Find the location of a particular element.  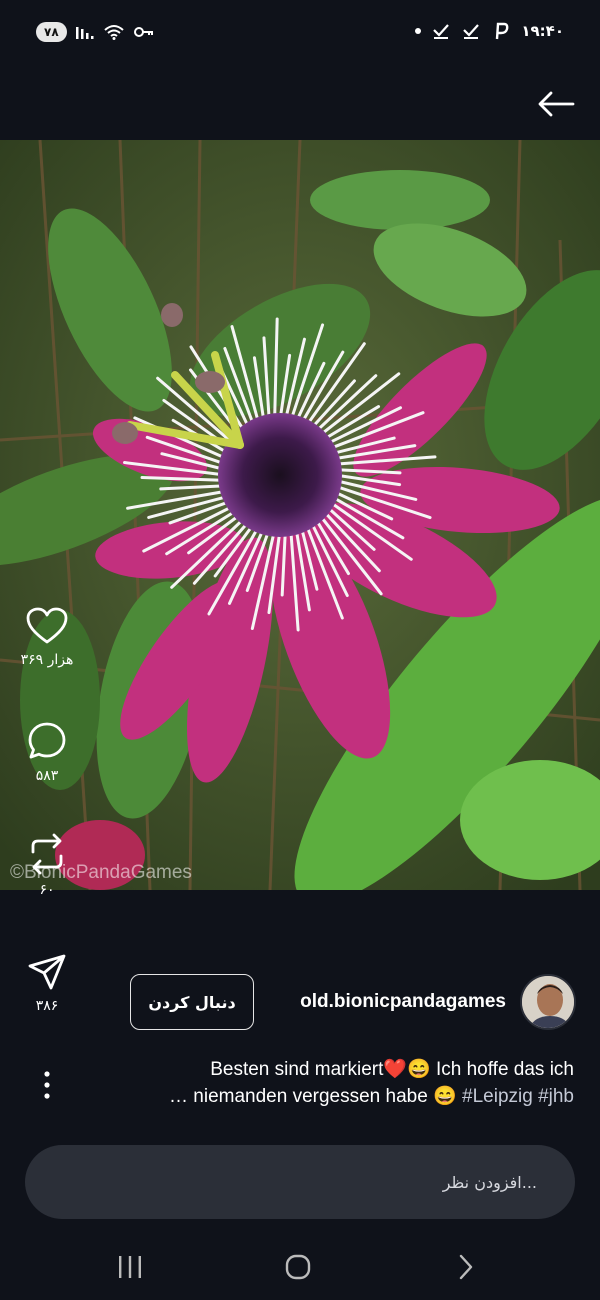

share-button: ۳۸۶ is located at coordinates (47, 983).